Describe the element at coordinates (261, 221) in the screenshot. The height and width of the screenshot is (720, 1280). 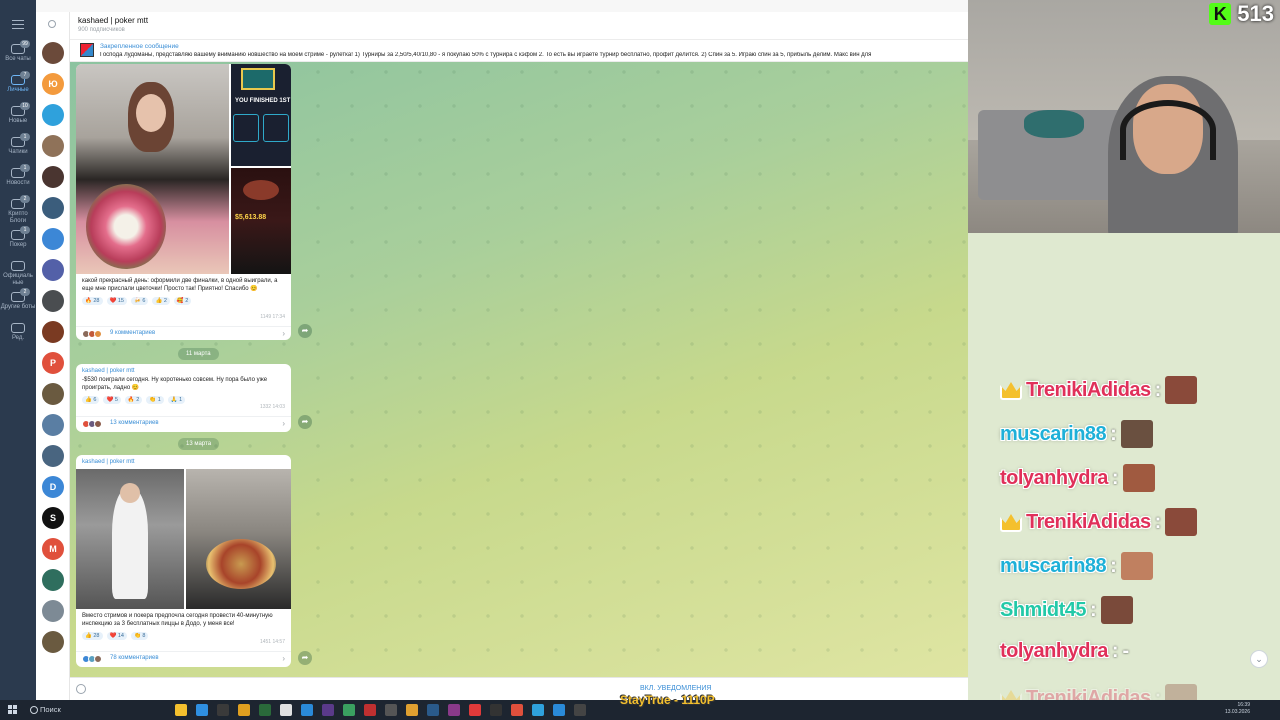
I see `post-photo: $5,613.88` at that location.